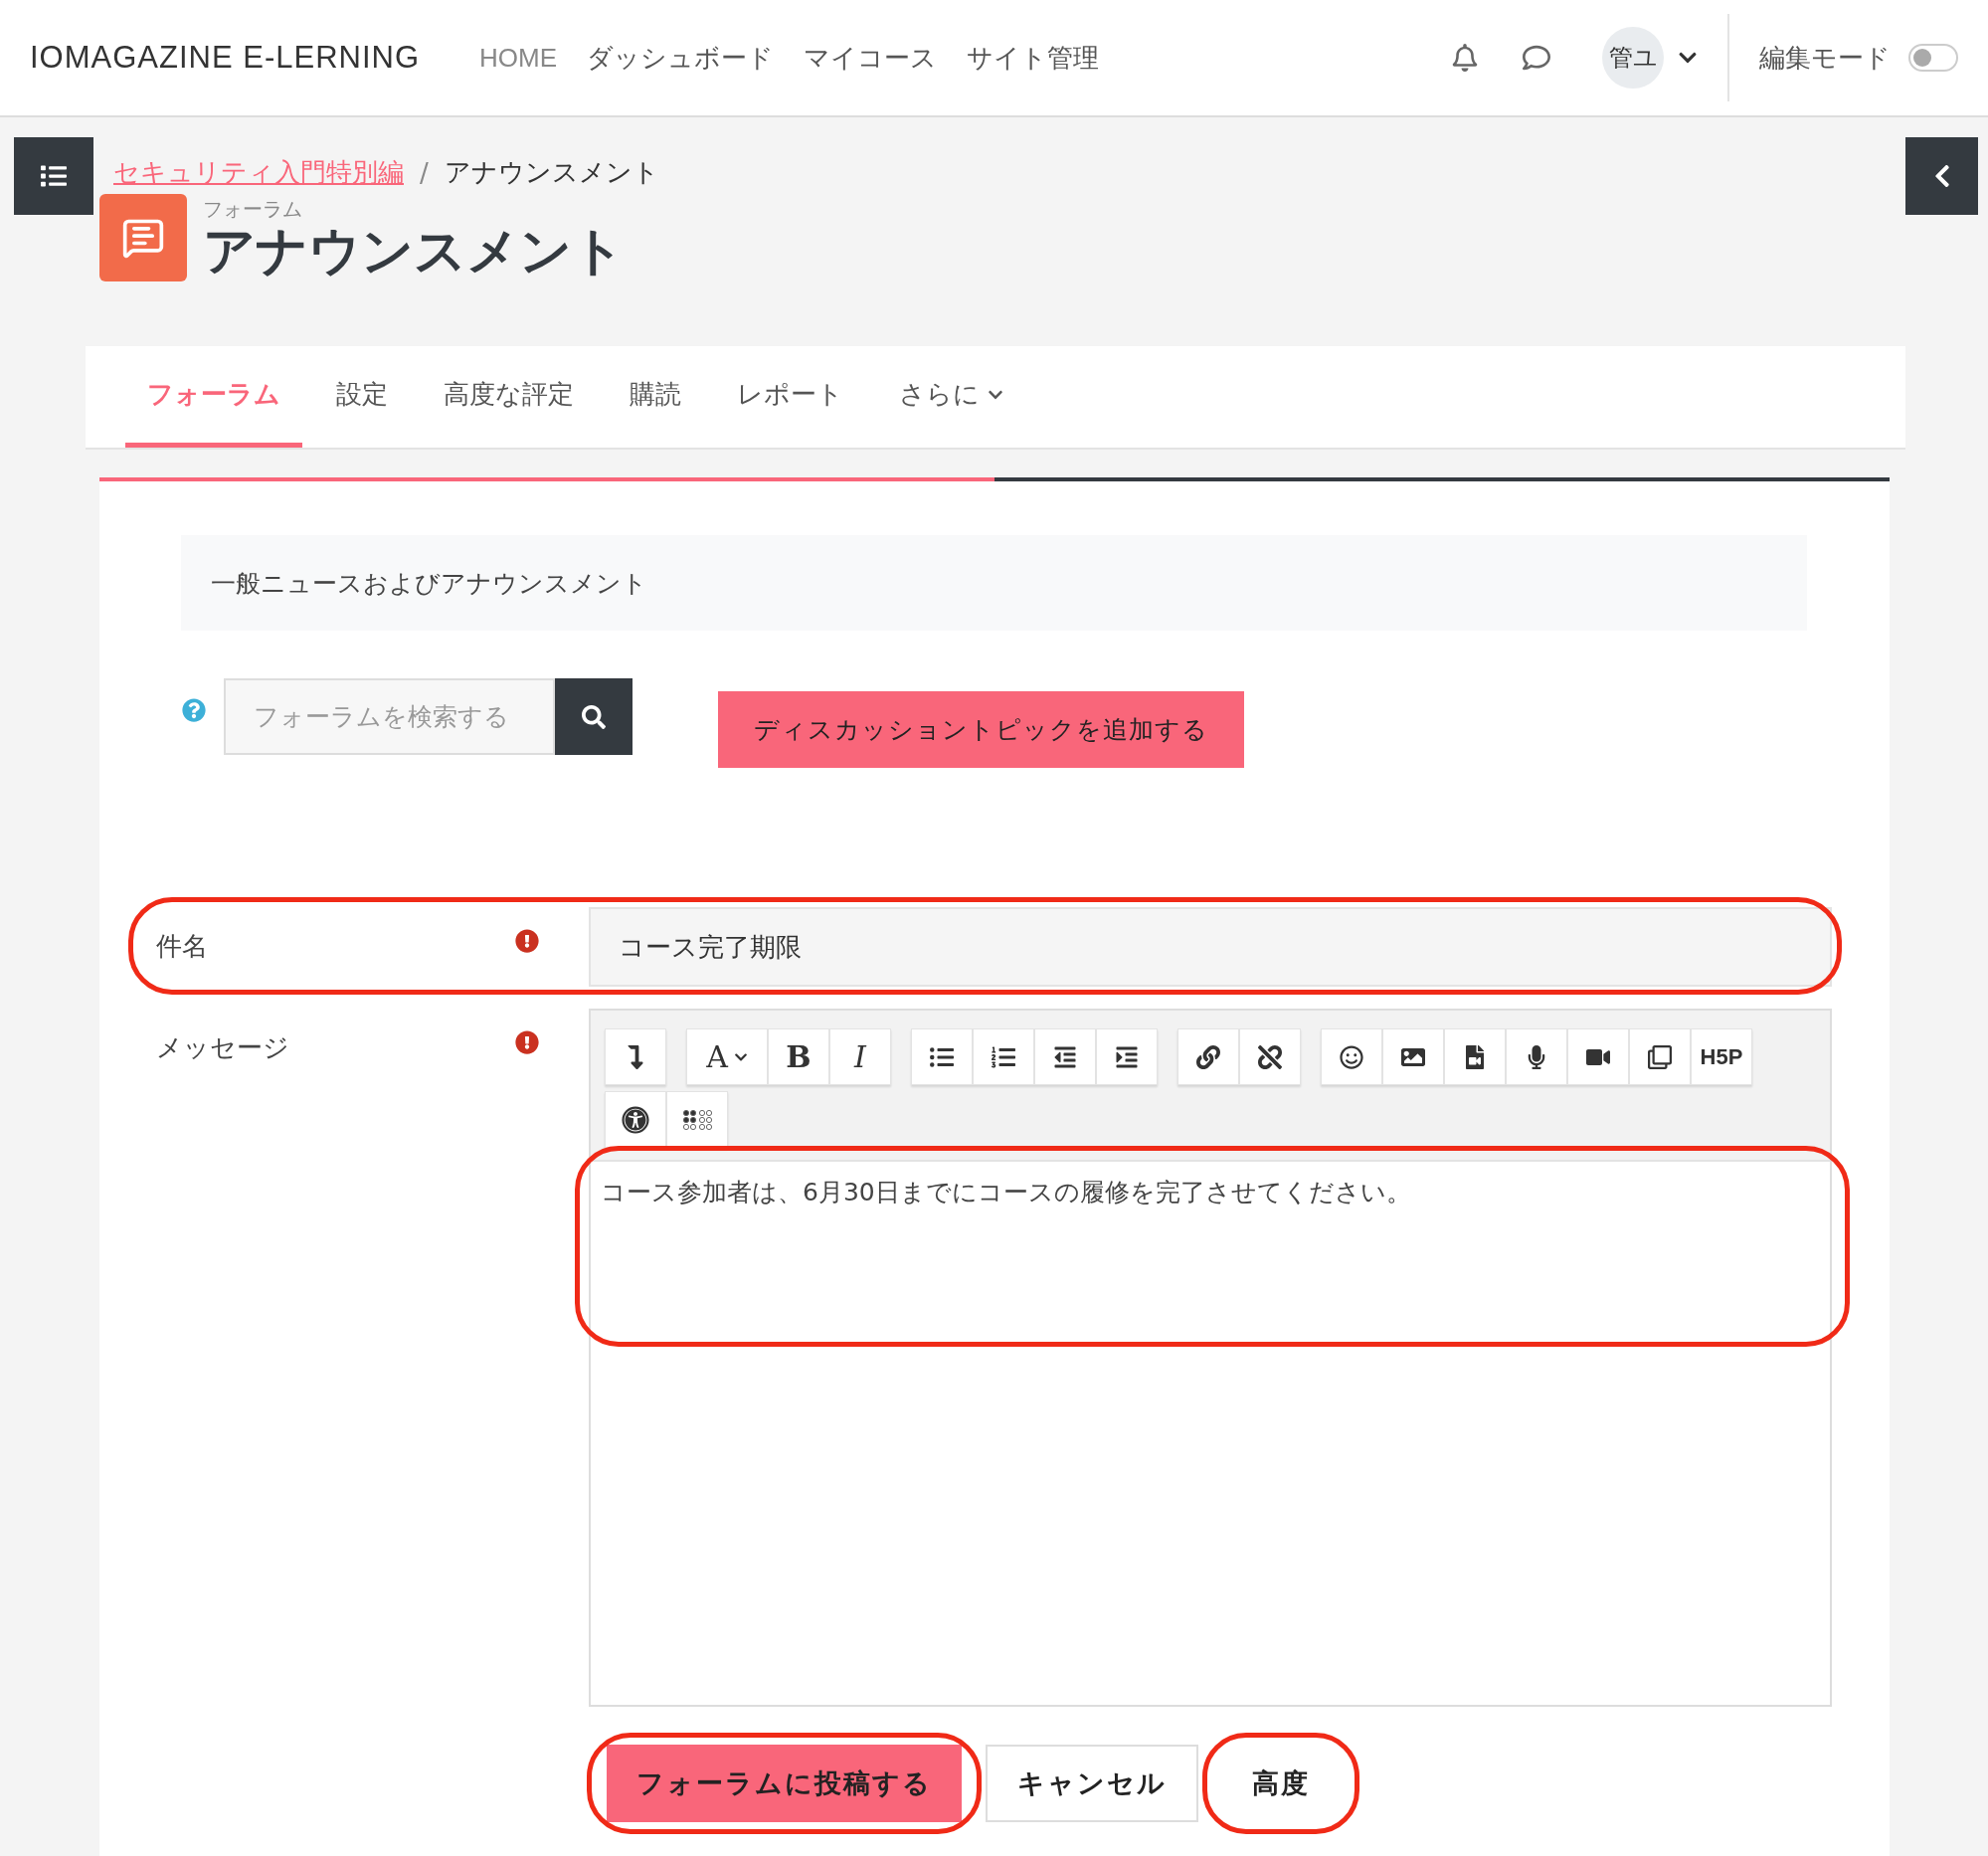 The width and height of the screenshot is (1988, 1856). Describe the element at coordinates (1633, 58) in the screenshot. I see `user-avatar: 管ユ` at that location.